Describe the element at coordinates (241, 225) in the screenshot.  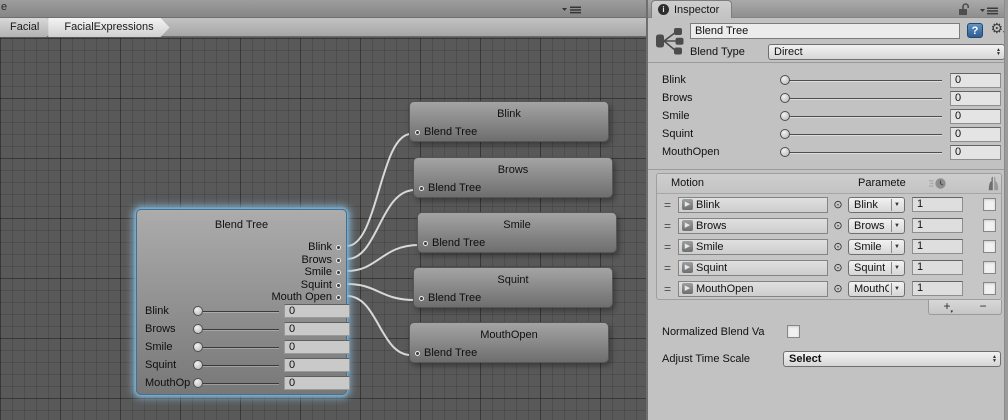
I see `root-node-title: Blend Tree` at that location.